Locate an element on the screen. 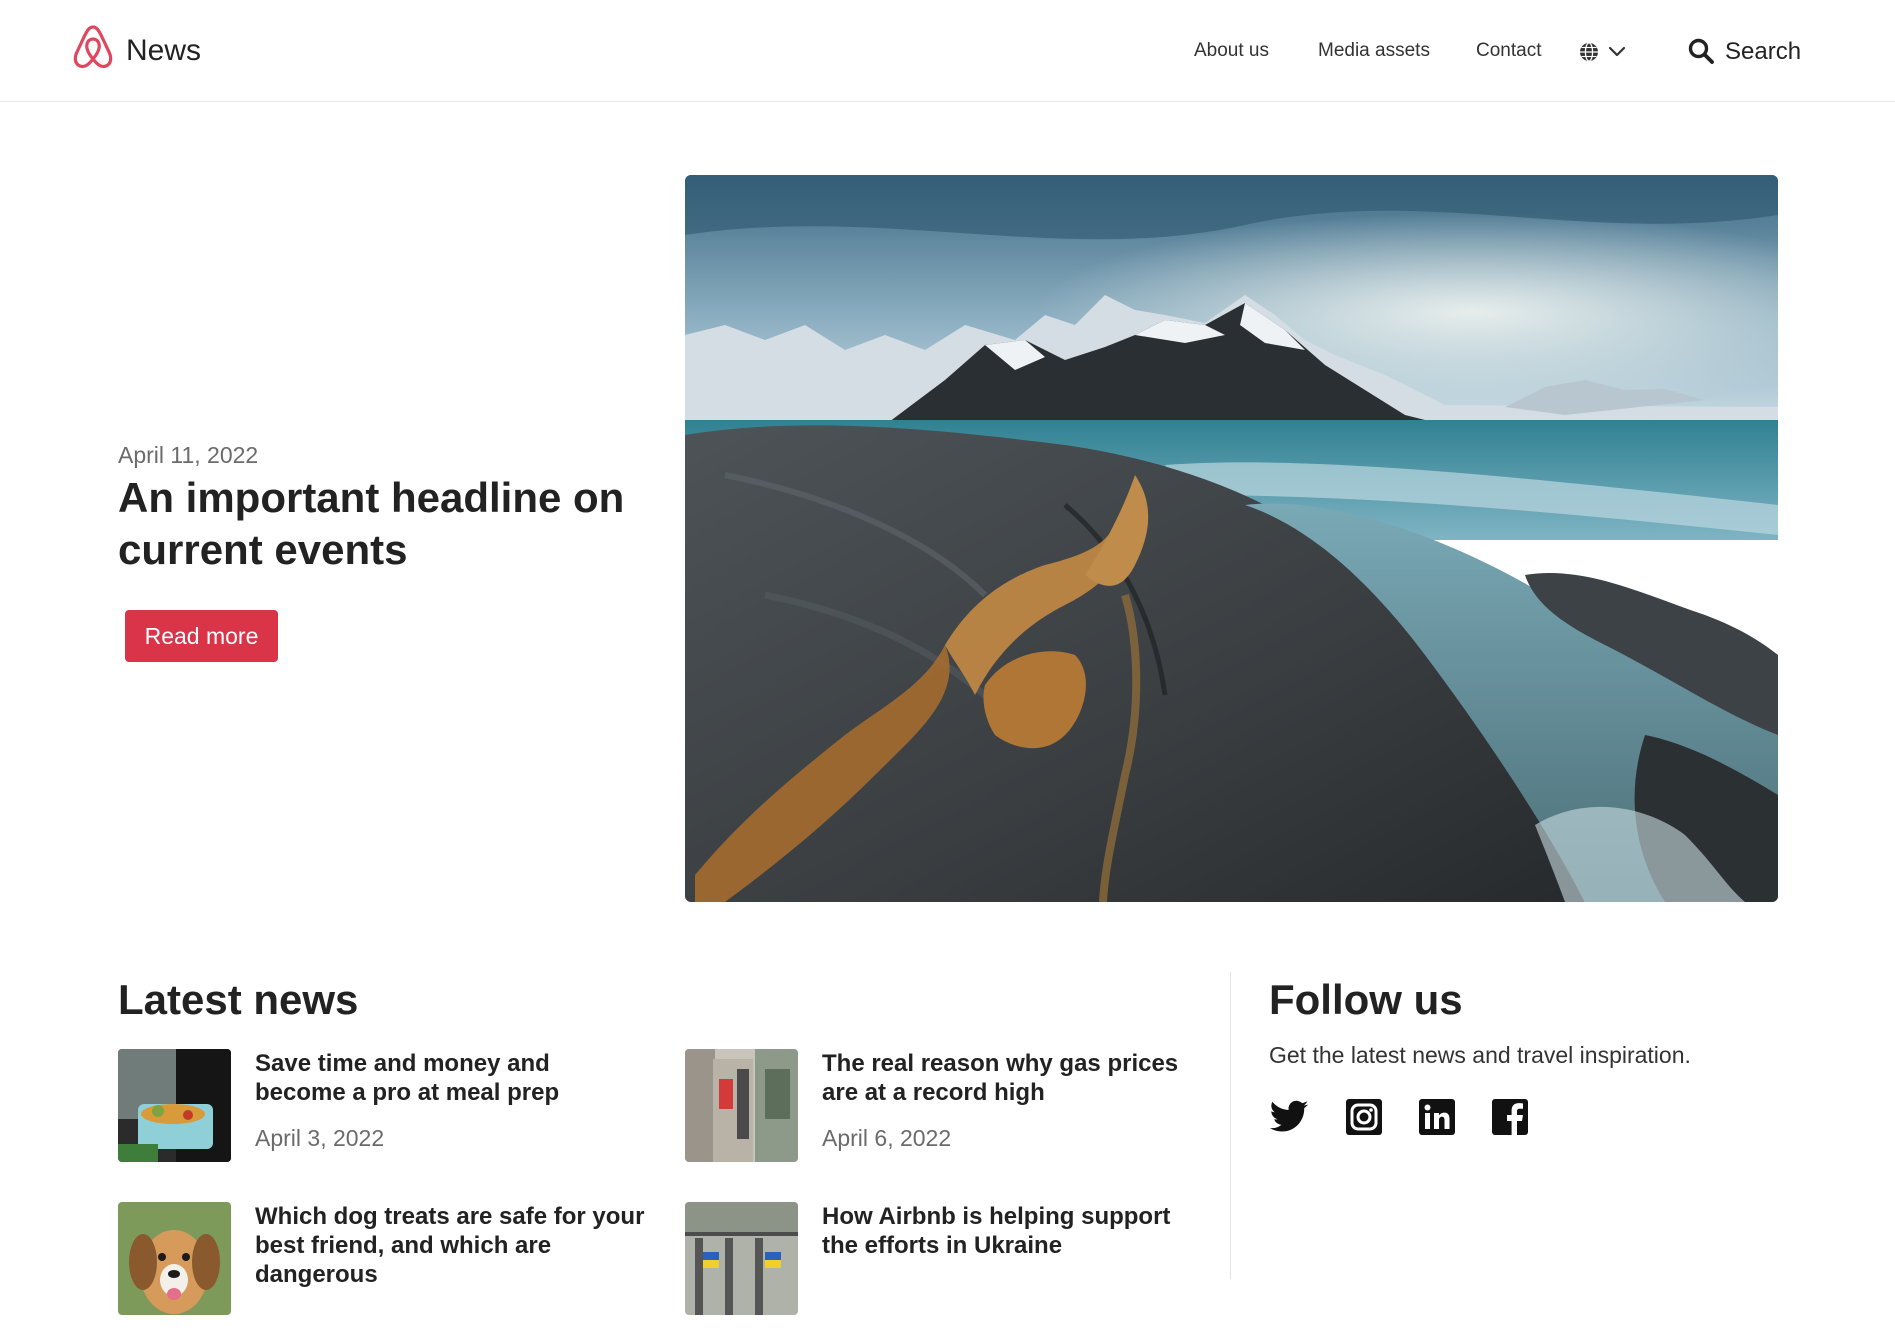 The image size is (1895, 1332). airbnb-logo-icon is located at coordinates (93, 47).